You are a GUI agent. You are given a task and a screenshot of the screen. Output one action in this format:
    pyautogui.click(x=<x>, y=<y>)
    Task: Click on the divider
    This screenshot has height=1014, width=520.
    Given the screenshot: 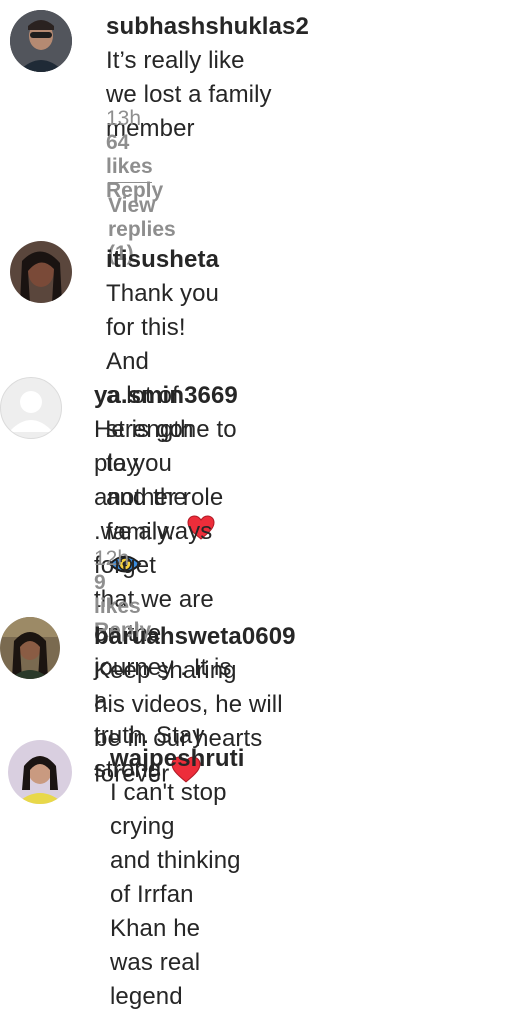 What is the action you would take?
    pyautogui.click(x=130, y=182)
    